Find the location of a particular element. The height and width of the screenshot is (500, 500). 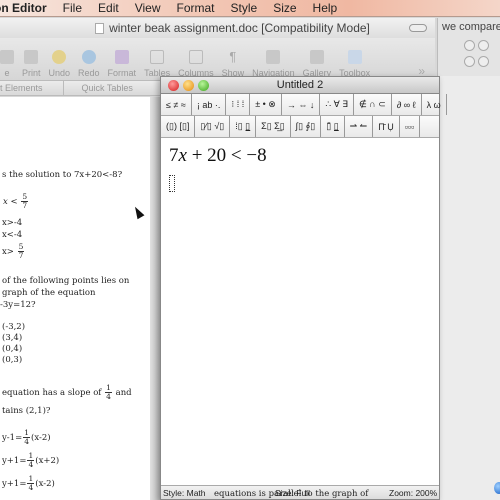

palette-misc-button: ∂ ∞ ℓ is located at coordinates (407, 104).